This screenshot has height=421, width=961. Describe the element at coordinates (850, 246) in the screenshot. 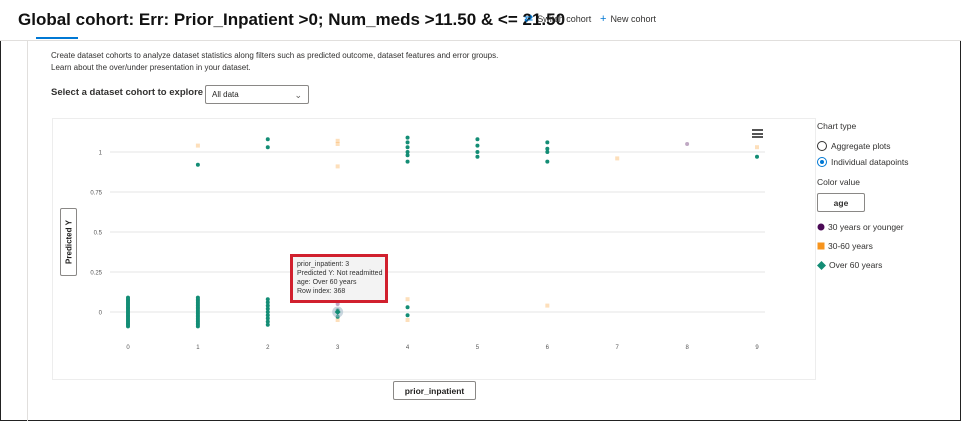

I see `legend-label: 30-60 years` at that location.